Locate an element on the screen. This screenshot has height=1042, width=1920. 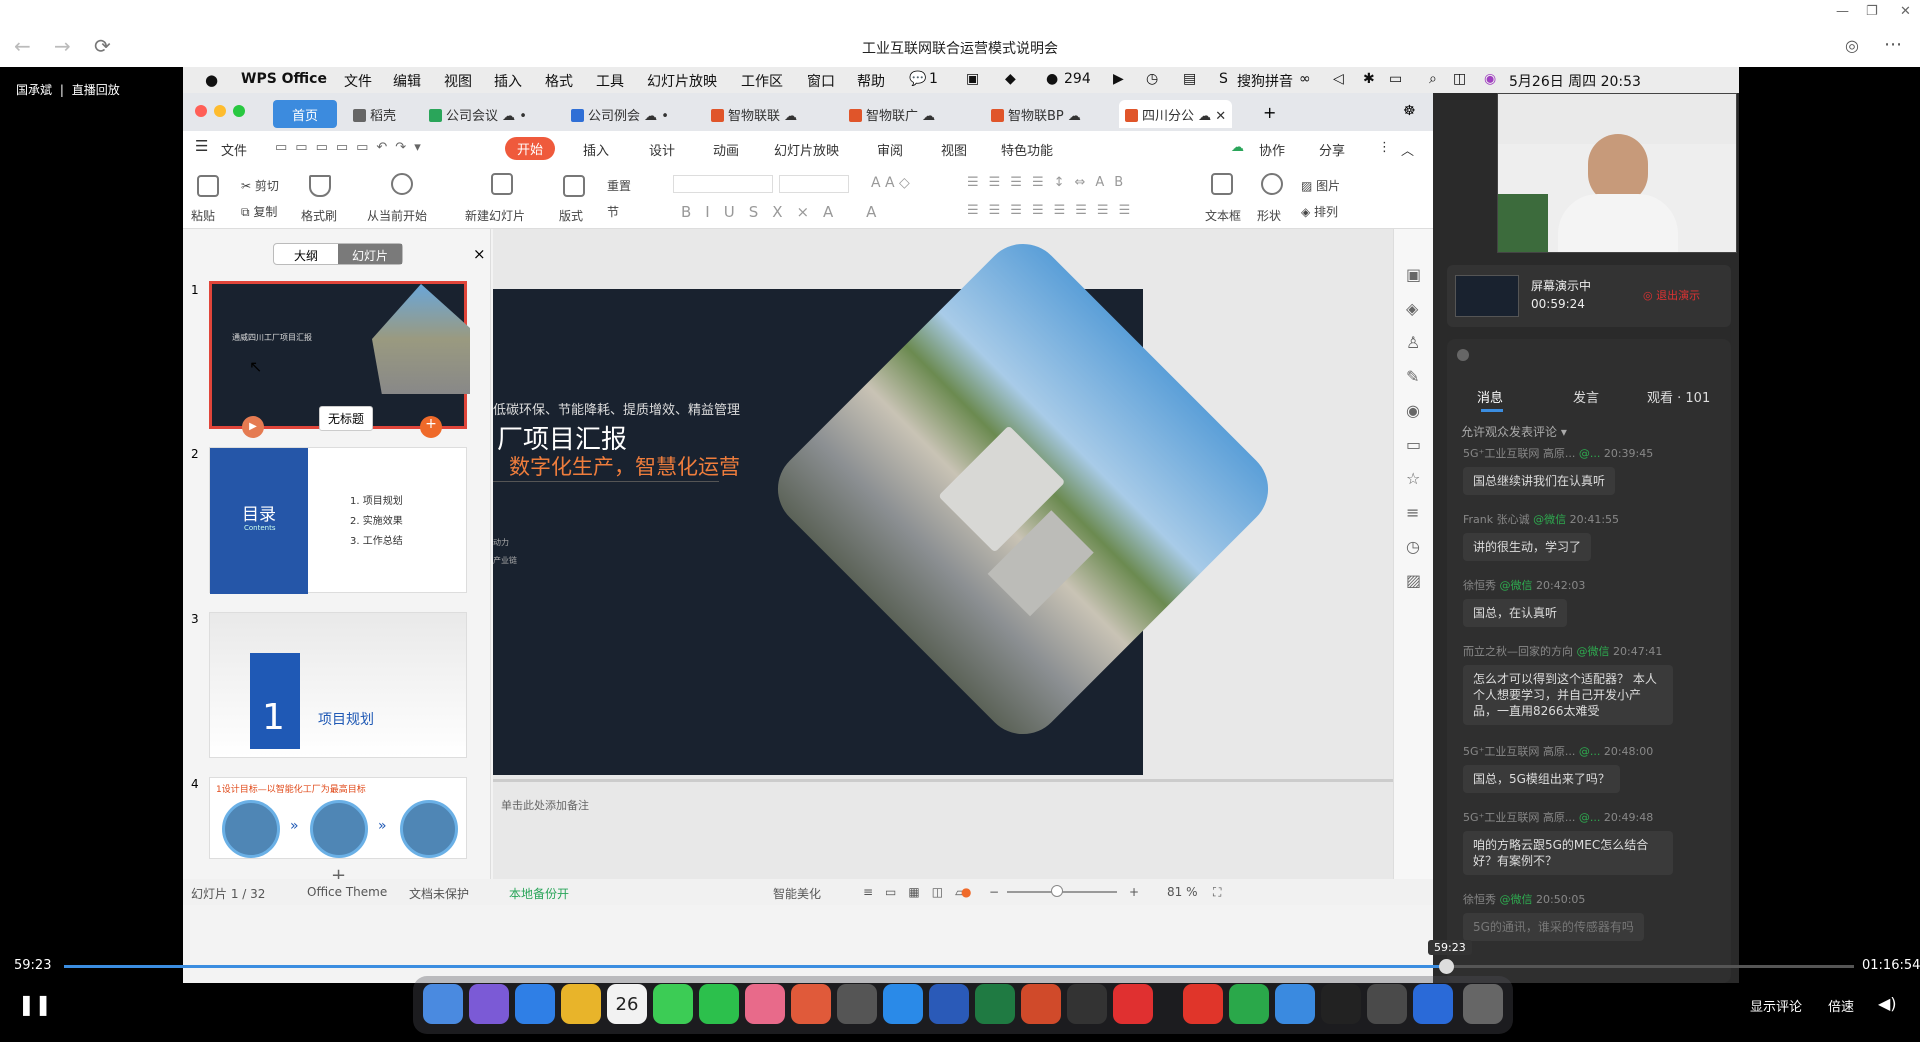
format-painter-button: 格式刷 is located at coordinates (319, 215).